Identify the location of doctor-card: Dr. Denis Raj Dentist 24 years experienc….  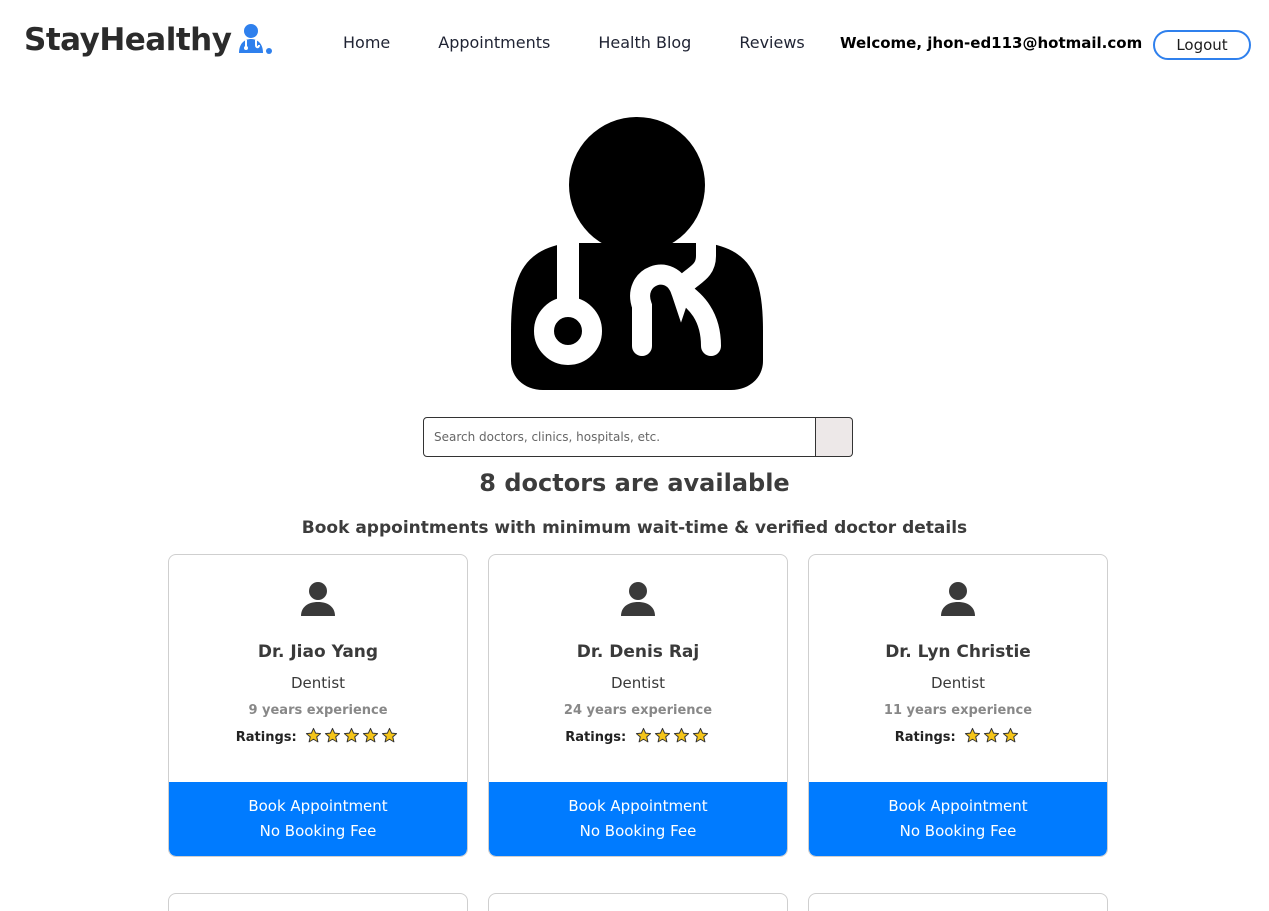
(638, 705).